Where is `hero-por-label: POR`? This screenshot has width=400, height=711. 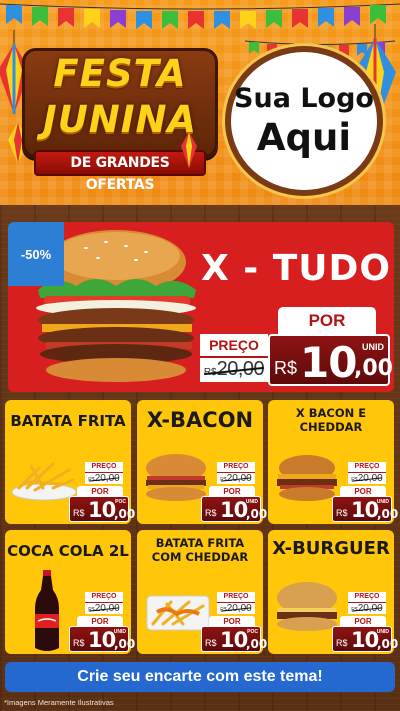 hero-por-label: POR is located at coordinates (327, 321).